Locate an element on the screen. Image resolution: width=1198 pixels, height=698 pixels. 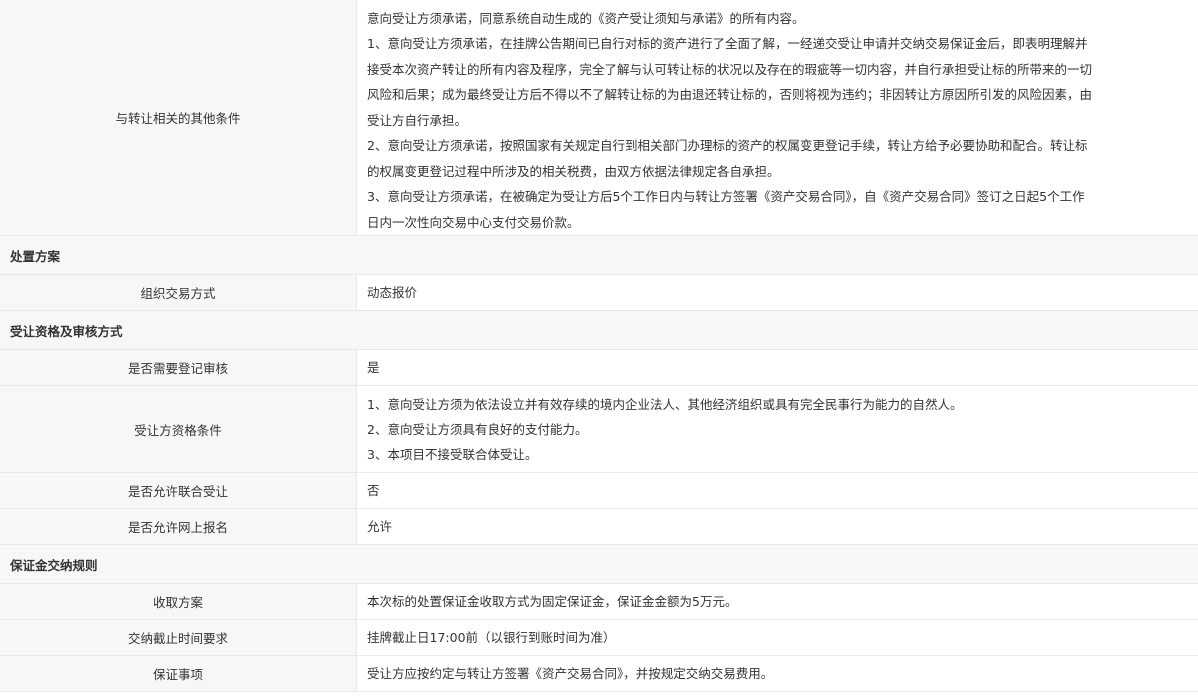
joint-transfer-label: 是否允许联合受让 is located at coordinates (178, 490).